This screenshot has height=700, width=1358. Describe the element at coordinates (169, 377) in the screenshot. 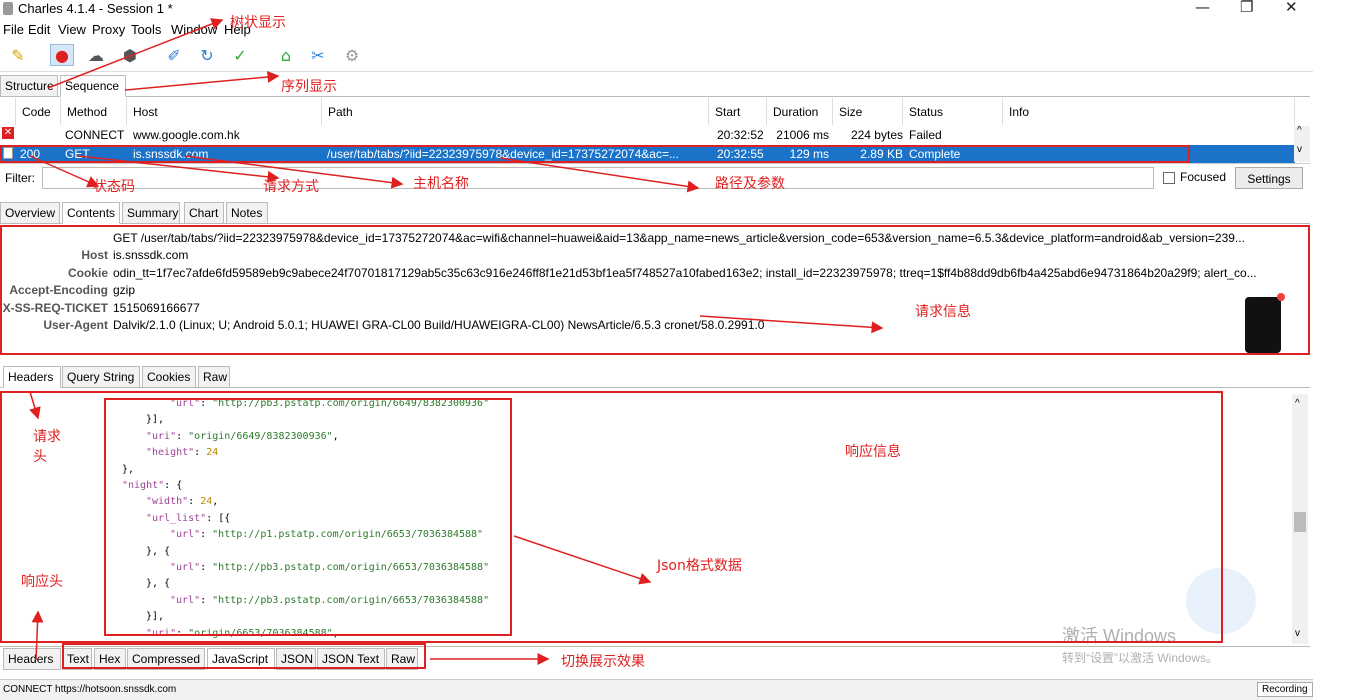

I see `tab-cookies: Cookies` at that location.